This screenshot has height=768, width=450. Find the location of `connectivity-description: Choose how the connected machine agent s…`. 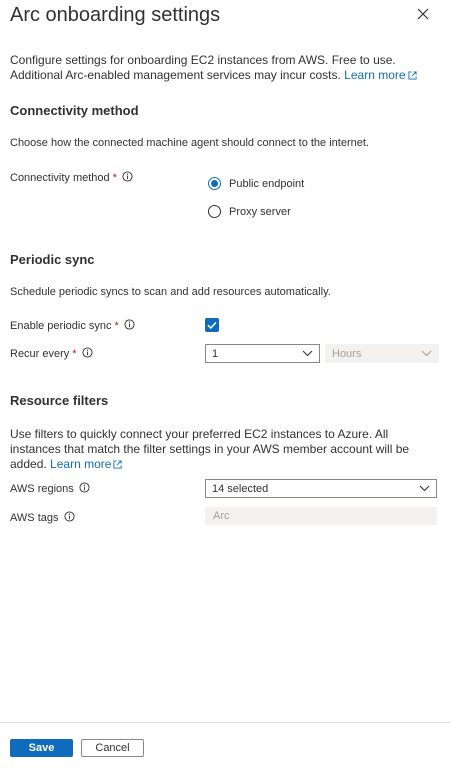

connectivity-description: Choose how the connected machine agent s… is located at coordinates (189, 143).